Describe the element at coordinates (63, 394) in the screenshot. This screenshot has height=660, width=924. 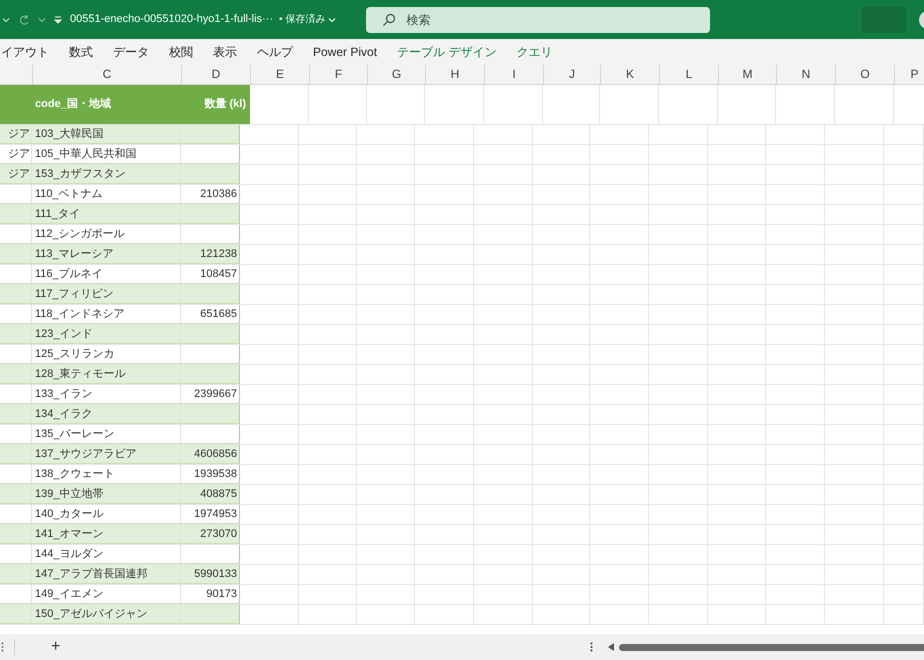
I see `table-cell-text: 133_イラン` at that location.